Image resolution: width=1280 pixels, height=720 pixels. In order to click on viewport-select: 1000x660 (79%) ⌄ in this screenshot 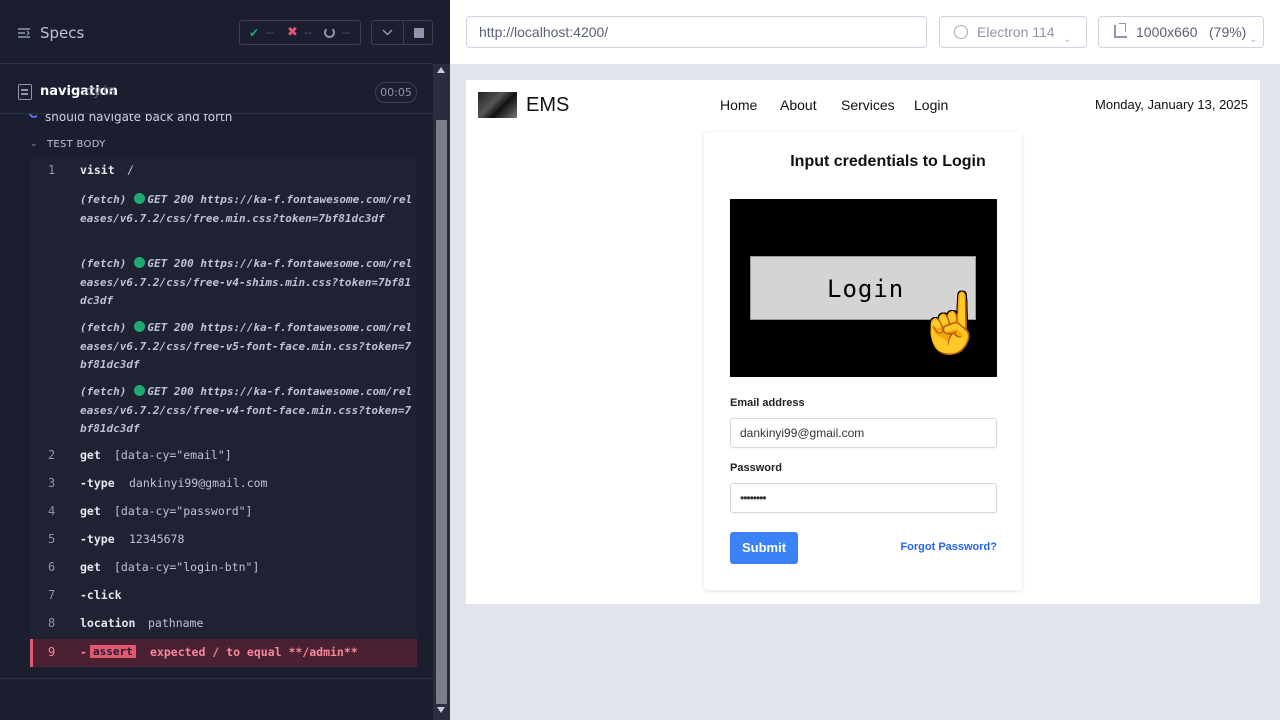, I will do `click(1181, 32)`.